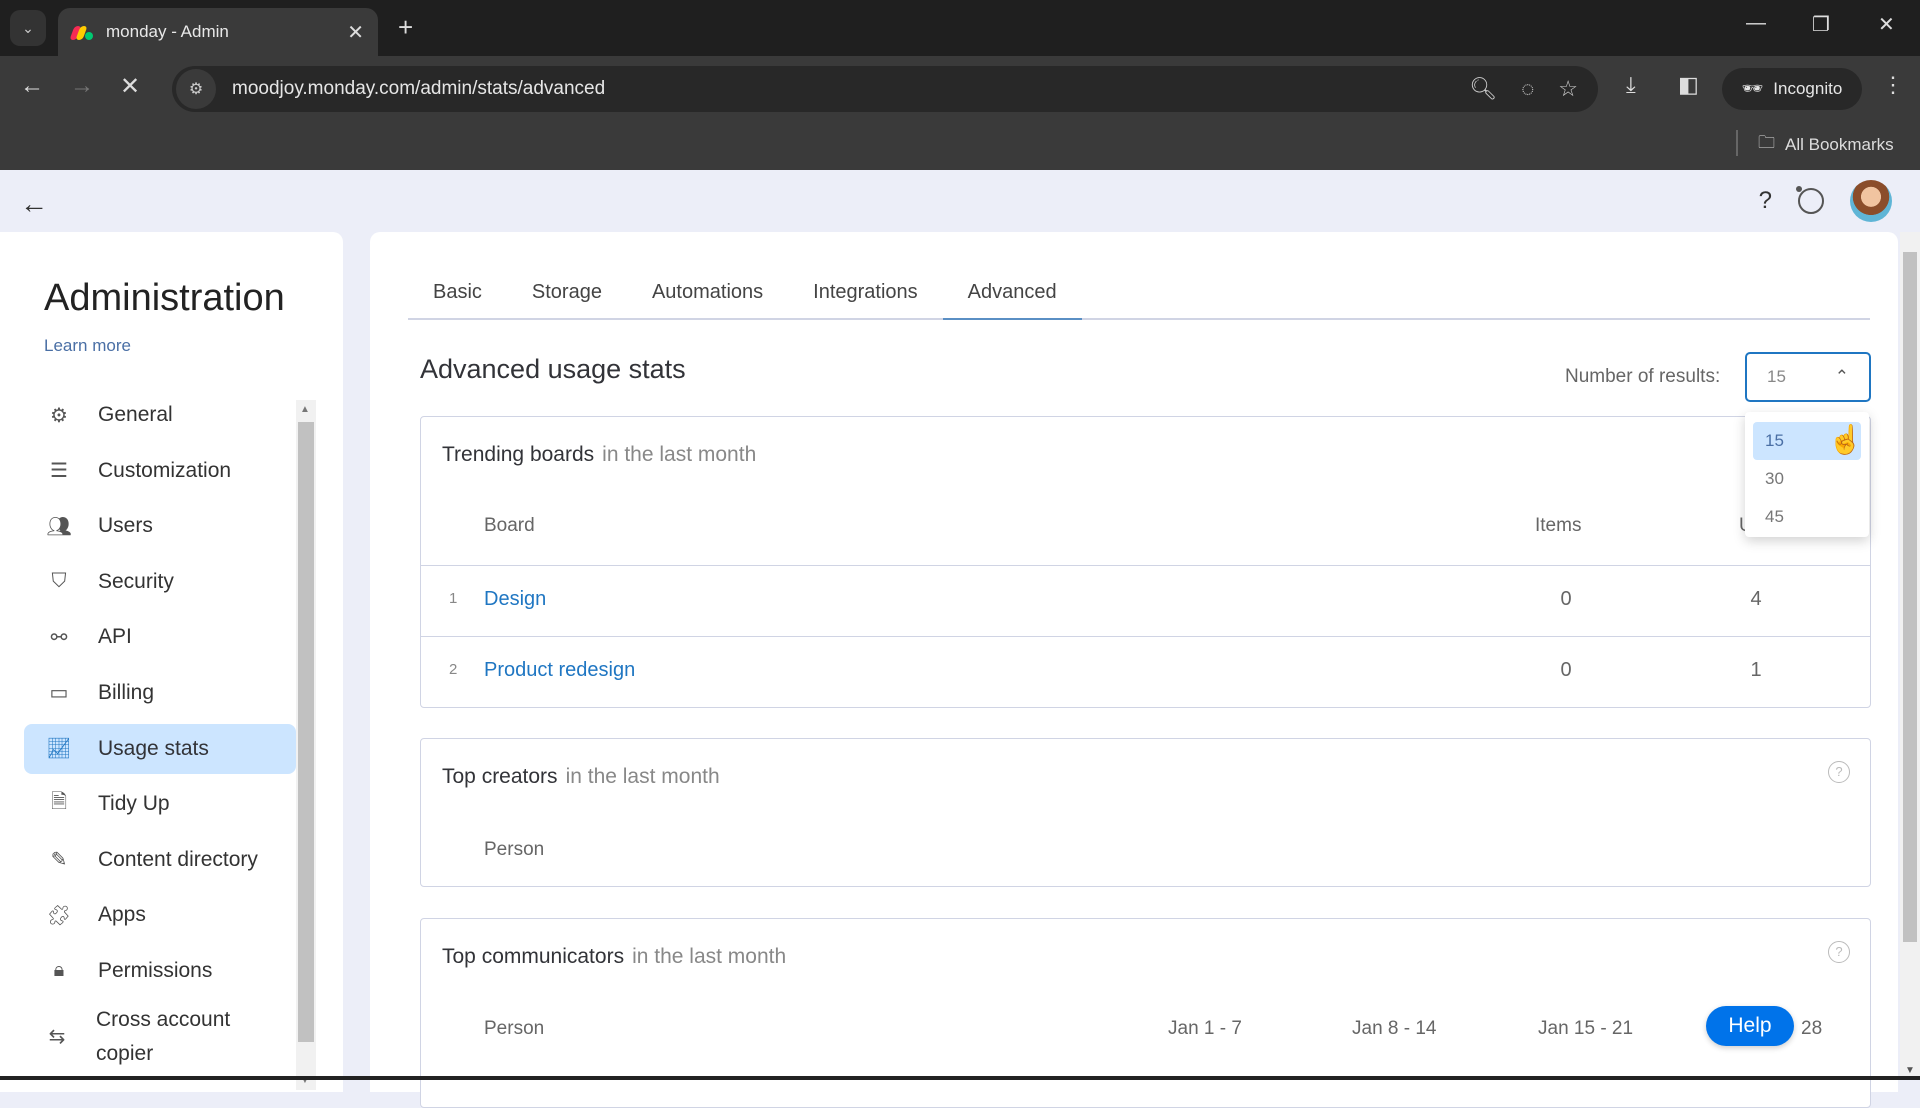  I want to click on sidebar-item-label: API, so click(115, 637).